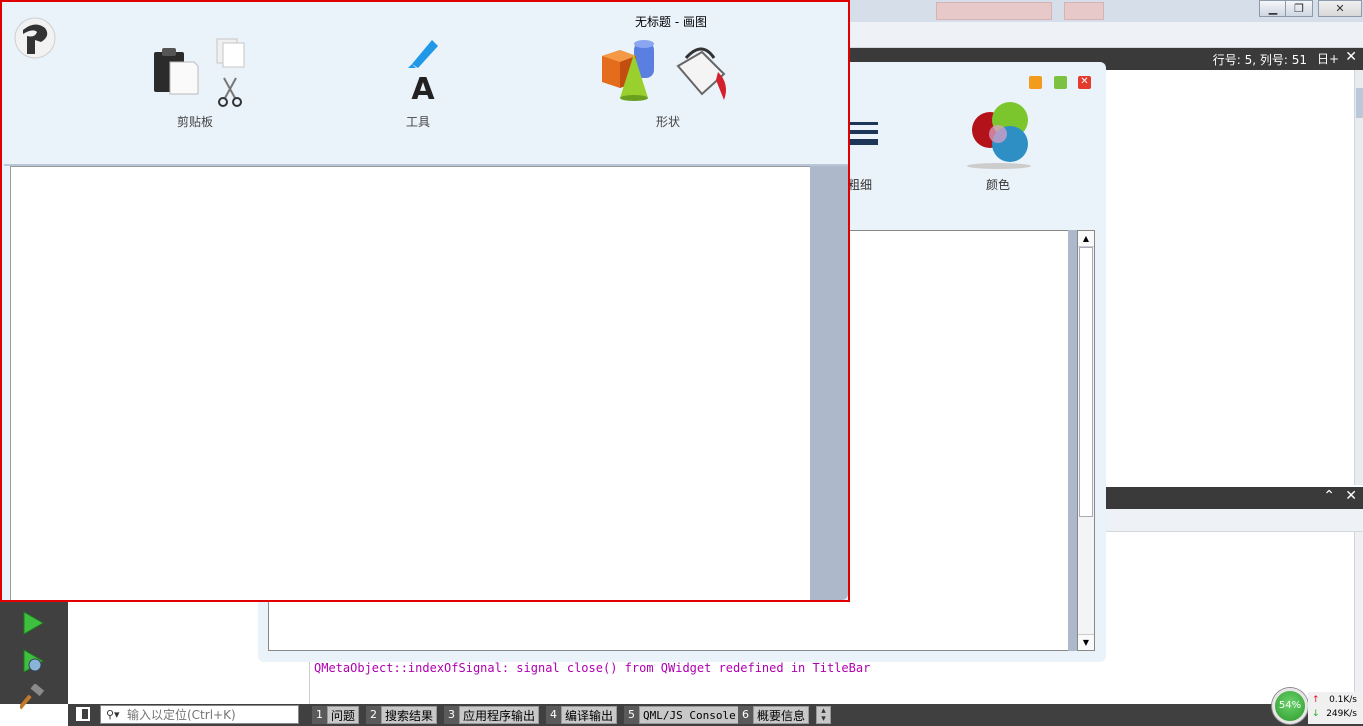  I want to click on output-toolbar, so click(1234, 520).